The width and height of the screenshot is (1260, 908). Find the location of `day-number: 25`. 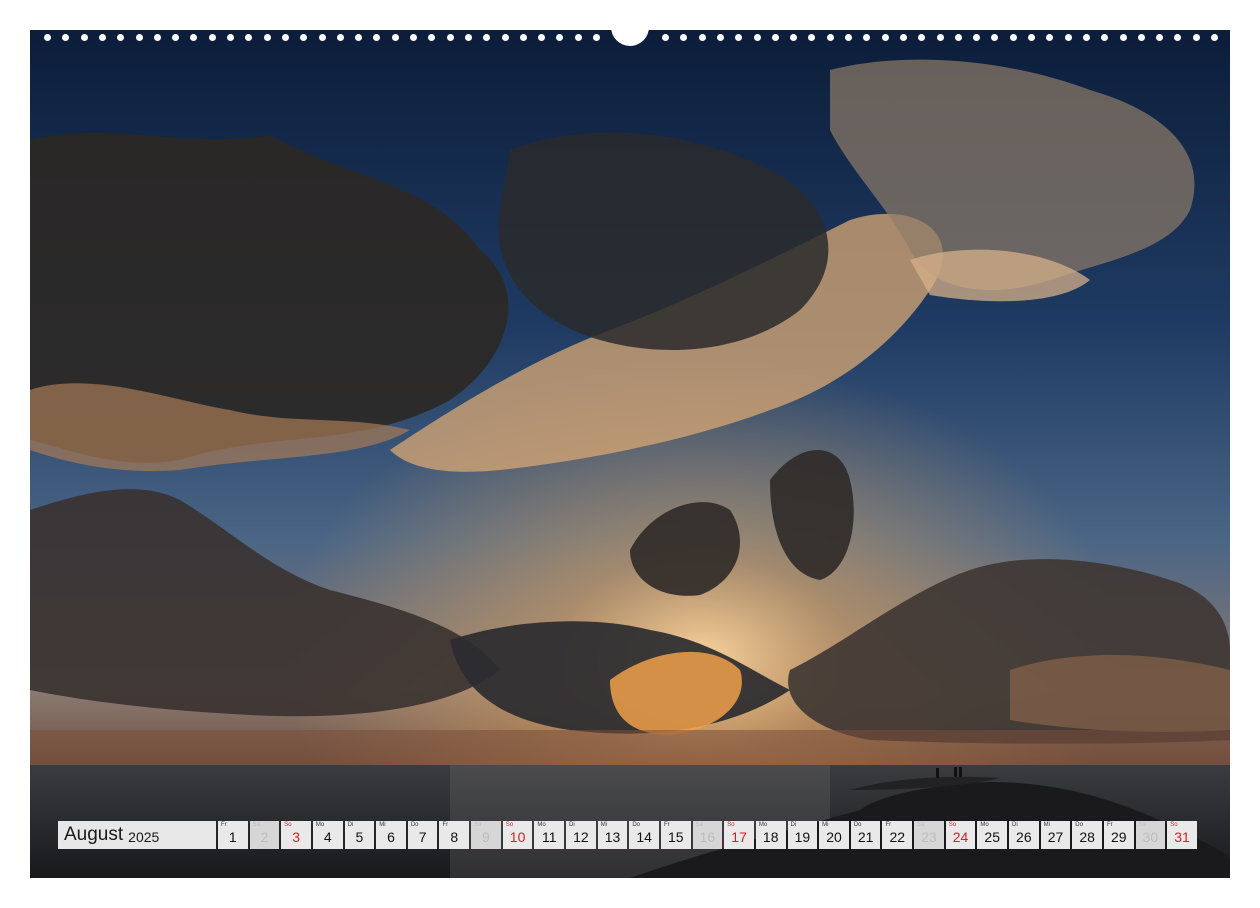

day-number: 25 is located at coordinates (992, 837).